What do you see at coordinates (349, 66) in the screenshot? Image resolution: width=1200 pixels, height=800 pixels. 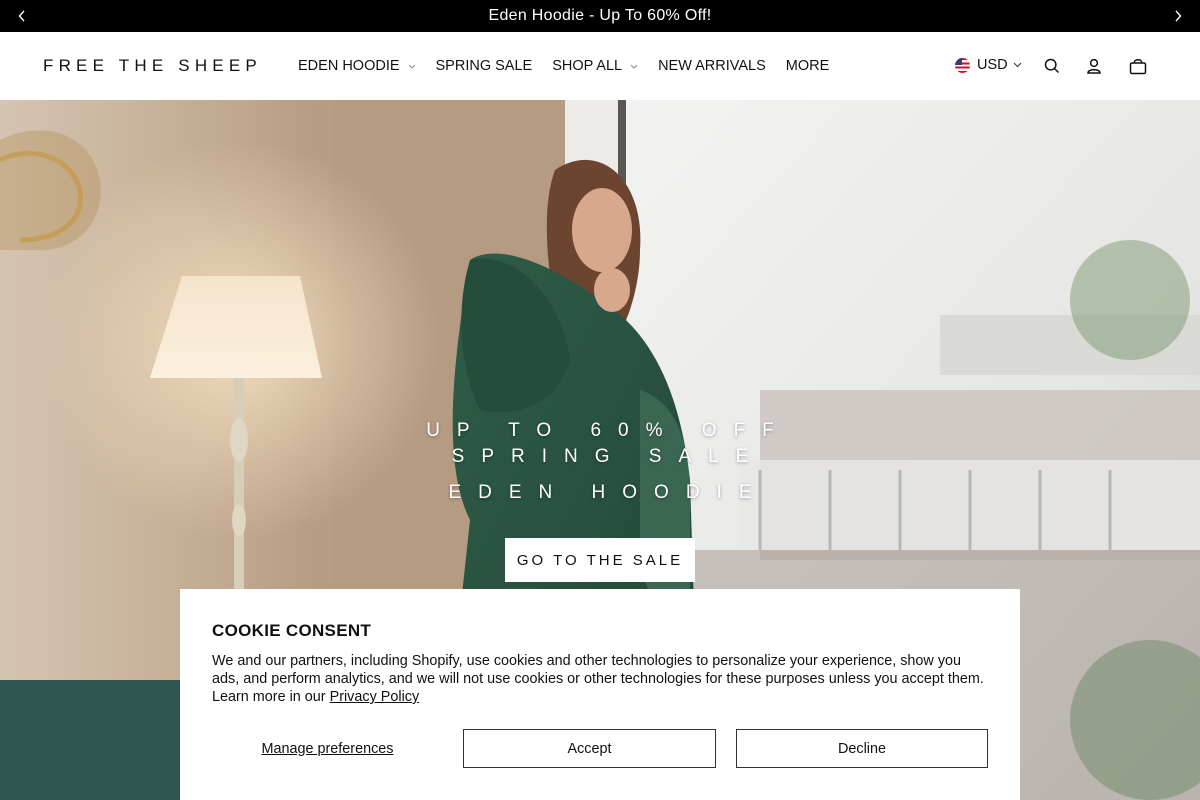 I see `nav-item-label: EDEN HOODIE` at bounding box center [349, 66].